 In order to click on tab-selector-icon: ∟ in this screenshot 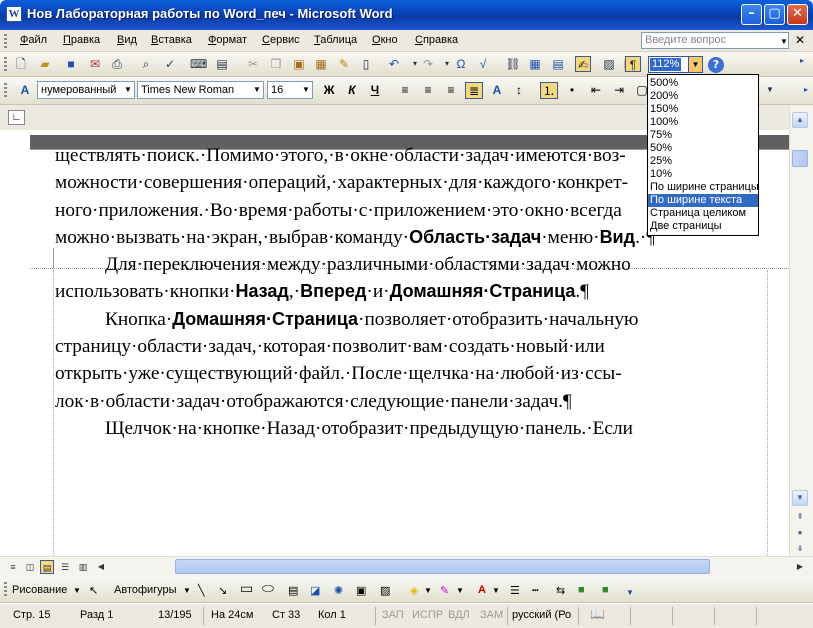, I will do `click(16, 117)`.